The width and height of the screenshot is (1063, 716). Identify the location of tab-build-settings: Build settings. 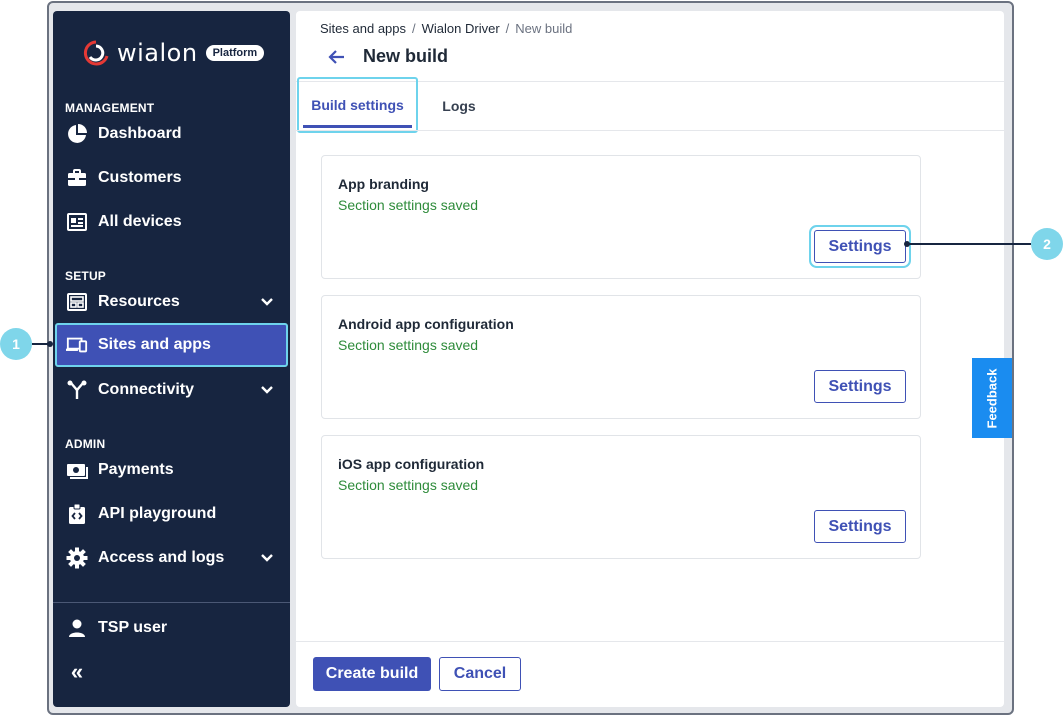
(357, 105).